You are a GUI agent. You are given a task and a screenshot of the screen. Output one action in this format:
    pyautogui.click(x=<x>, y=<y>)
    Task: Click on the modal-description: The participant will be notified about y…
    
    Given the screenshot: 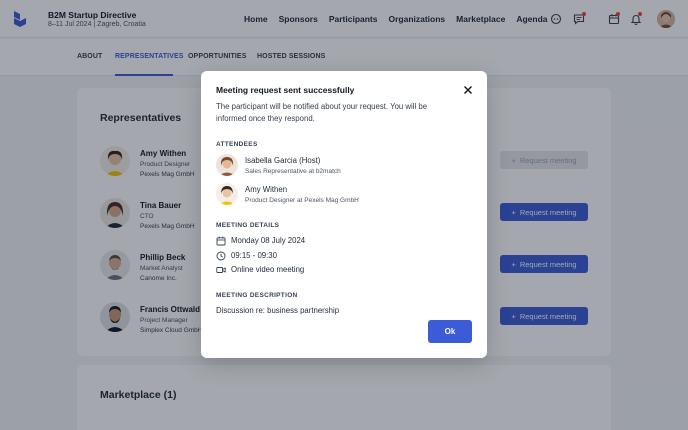 What is the action you would take?
    pyautogui.click(x=322, y=112)
    